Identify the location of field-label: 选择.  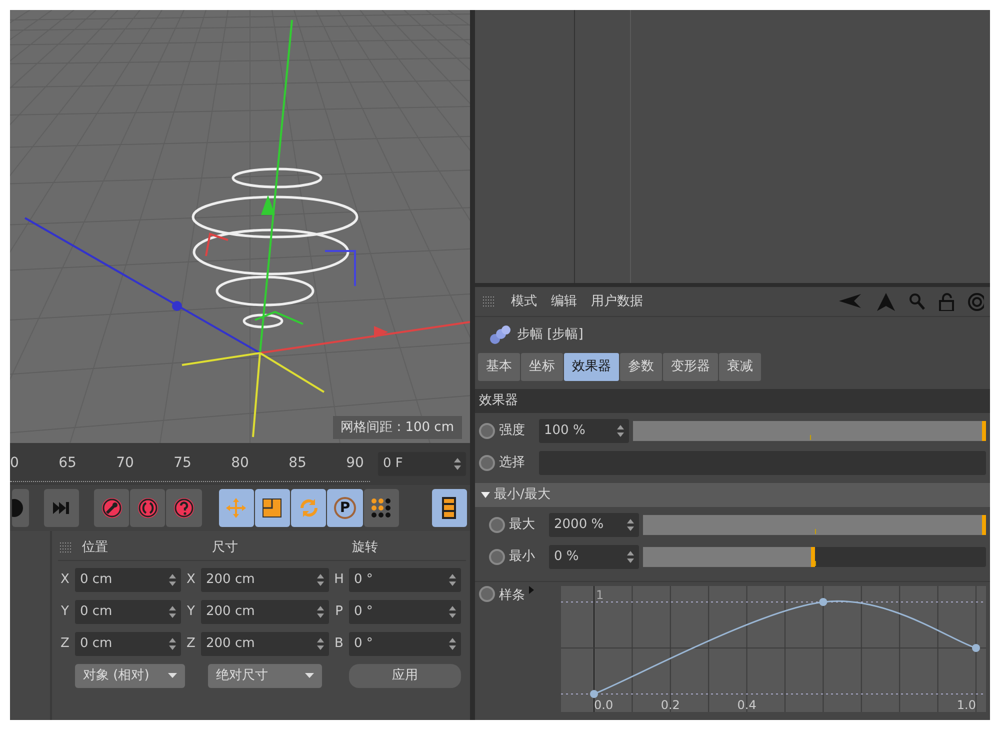
(512, 463).